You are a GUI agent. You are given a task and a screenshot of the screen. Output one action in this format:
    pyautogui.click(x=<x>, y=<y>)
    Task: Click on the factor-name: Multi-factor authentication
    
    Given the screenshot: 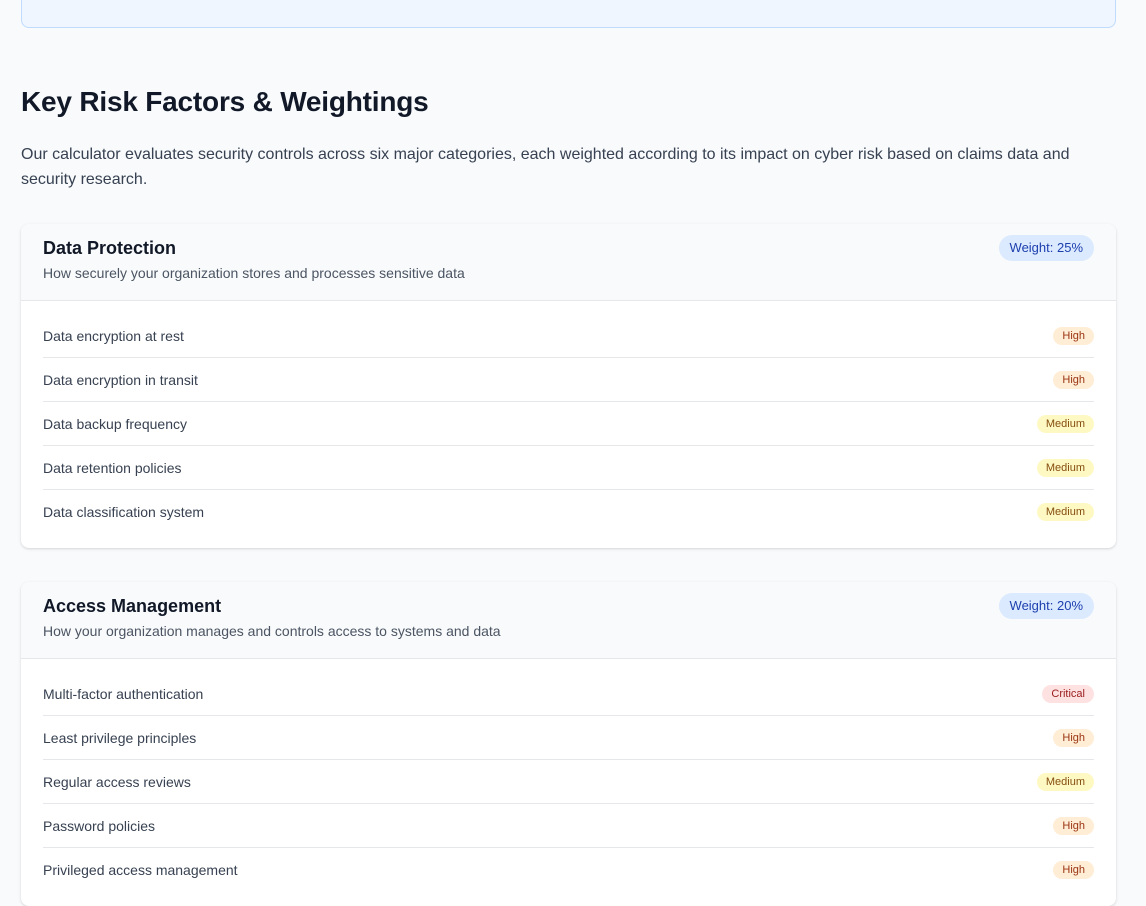 What is the action you would take?
    pyautogui.click(x=123, y=693)
    